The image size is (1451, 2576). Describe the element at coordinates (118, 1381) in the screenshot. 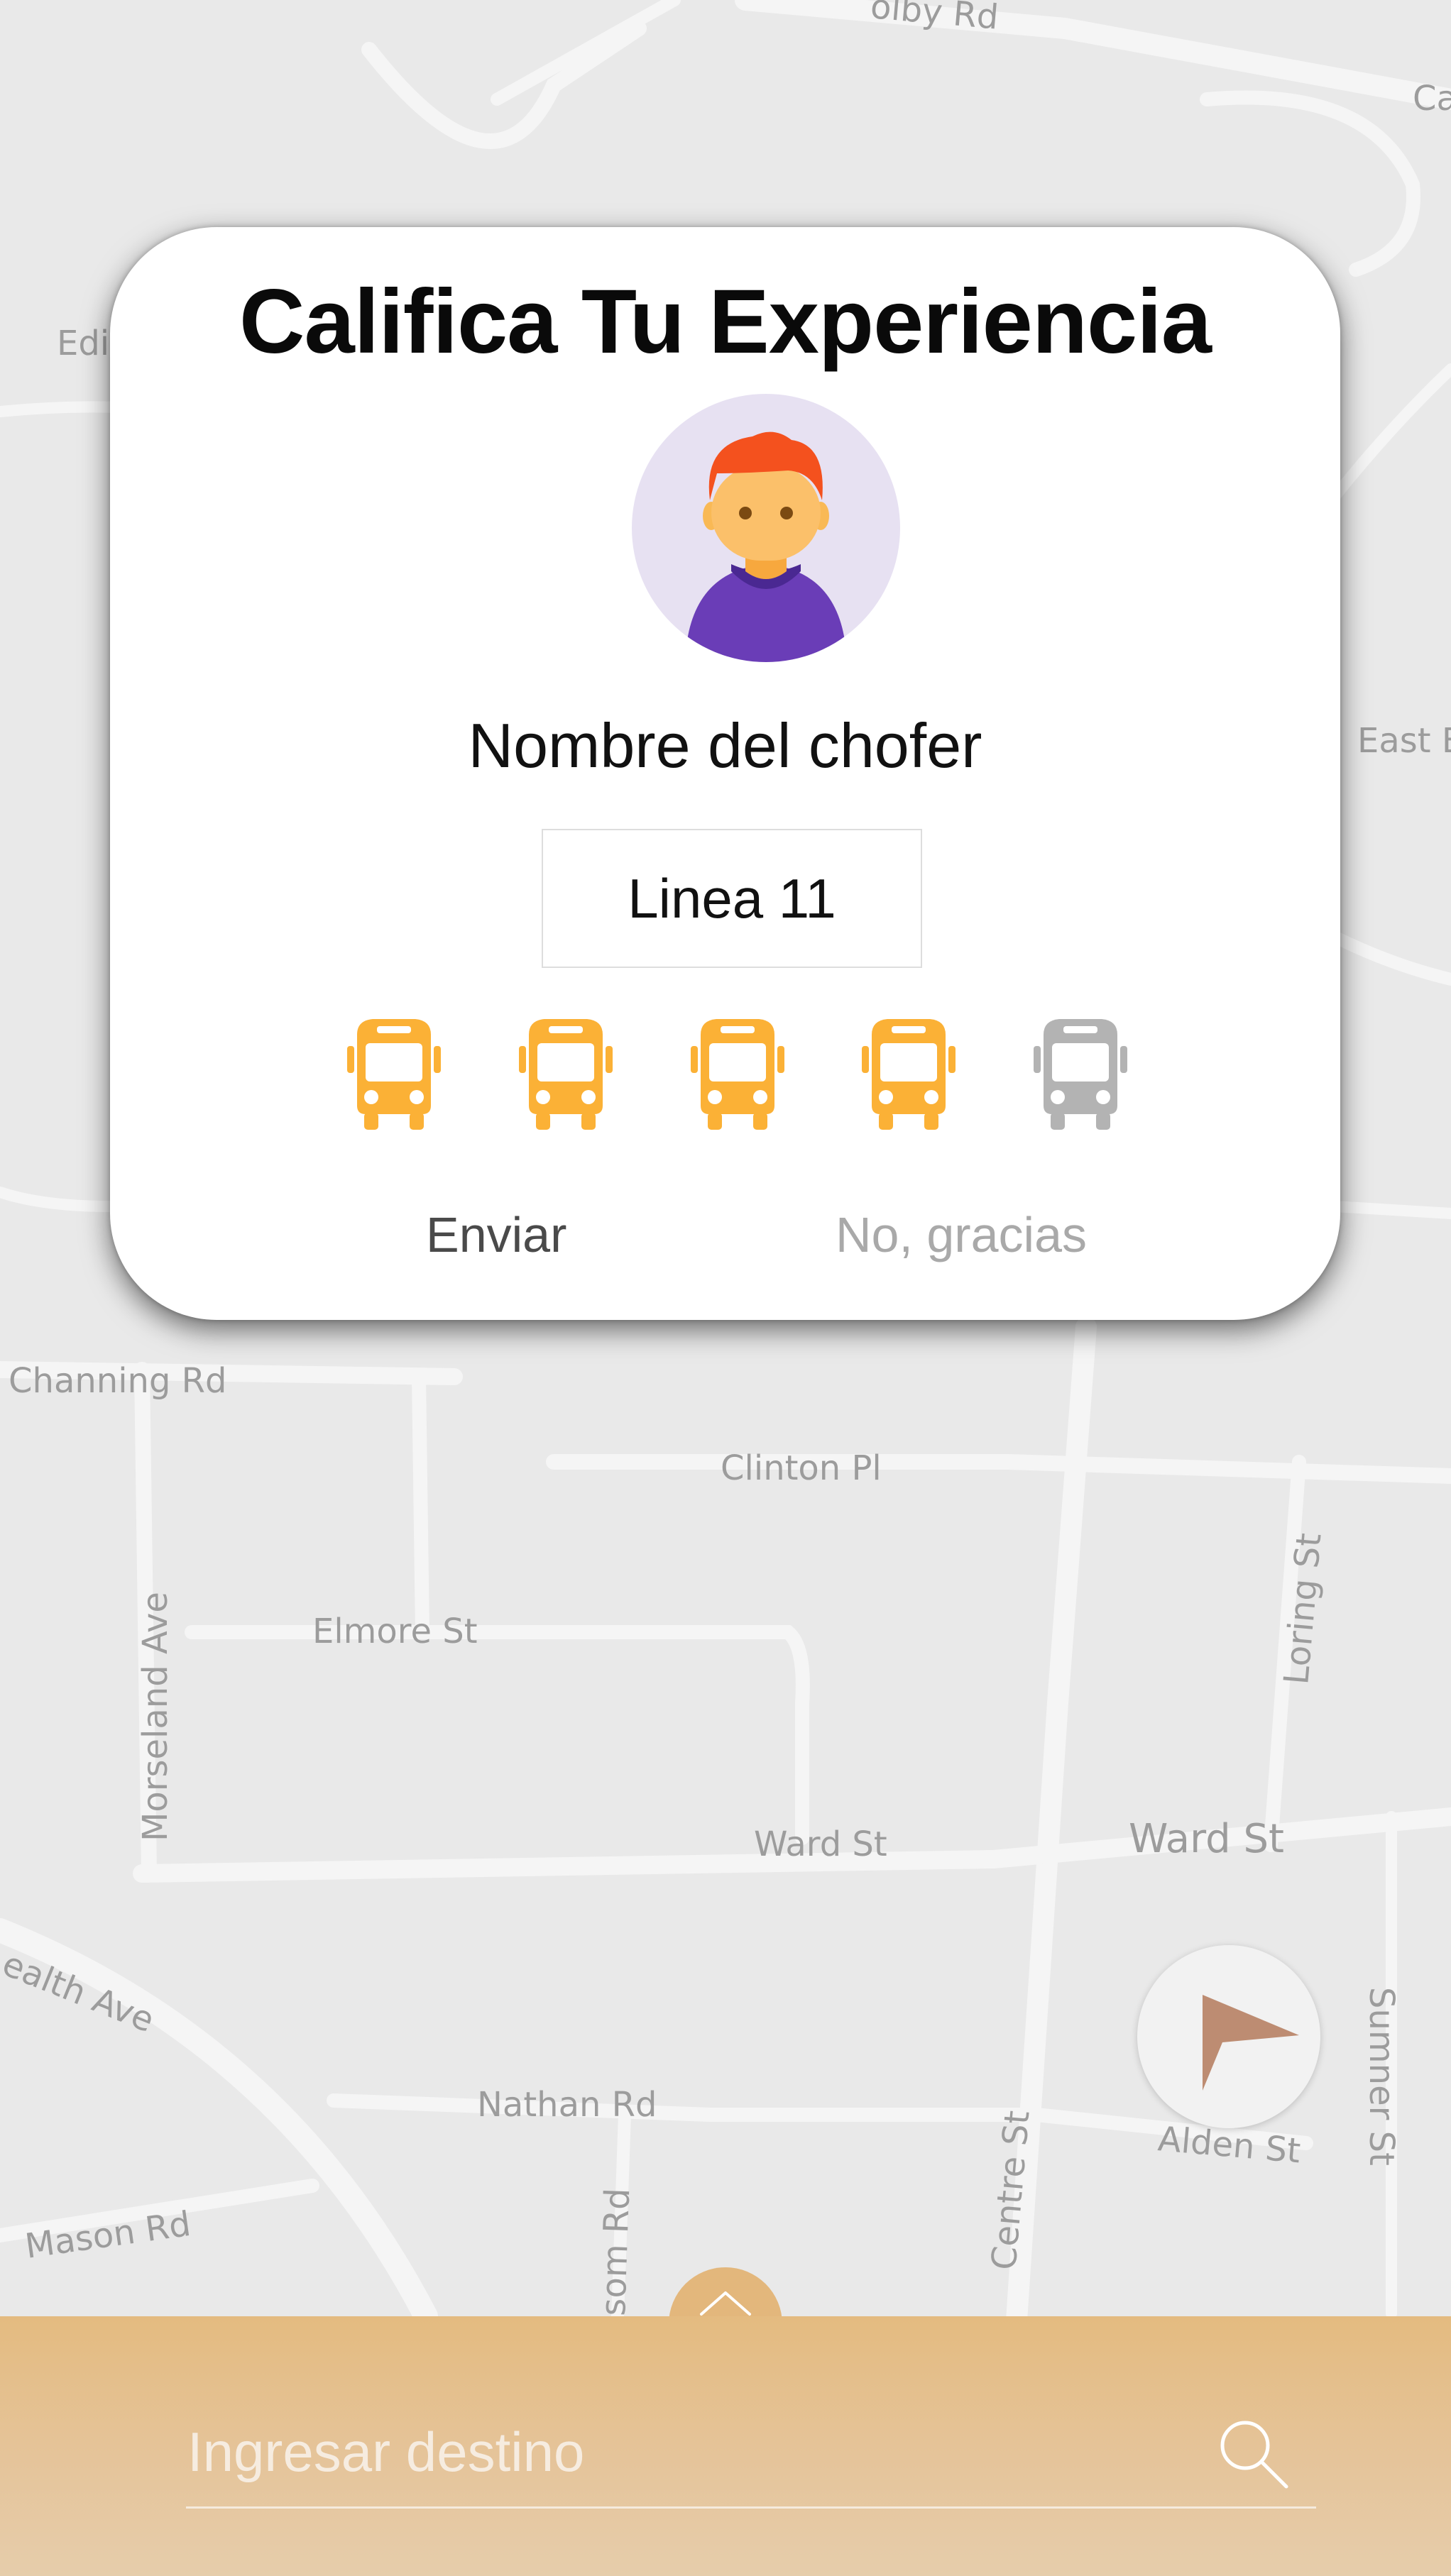

I see `street-label: Channing Rd` at that location.